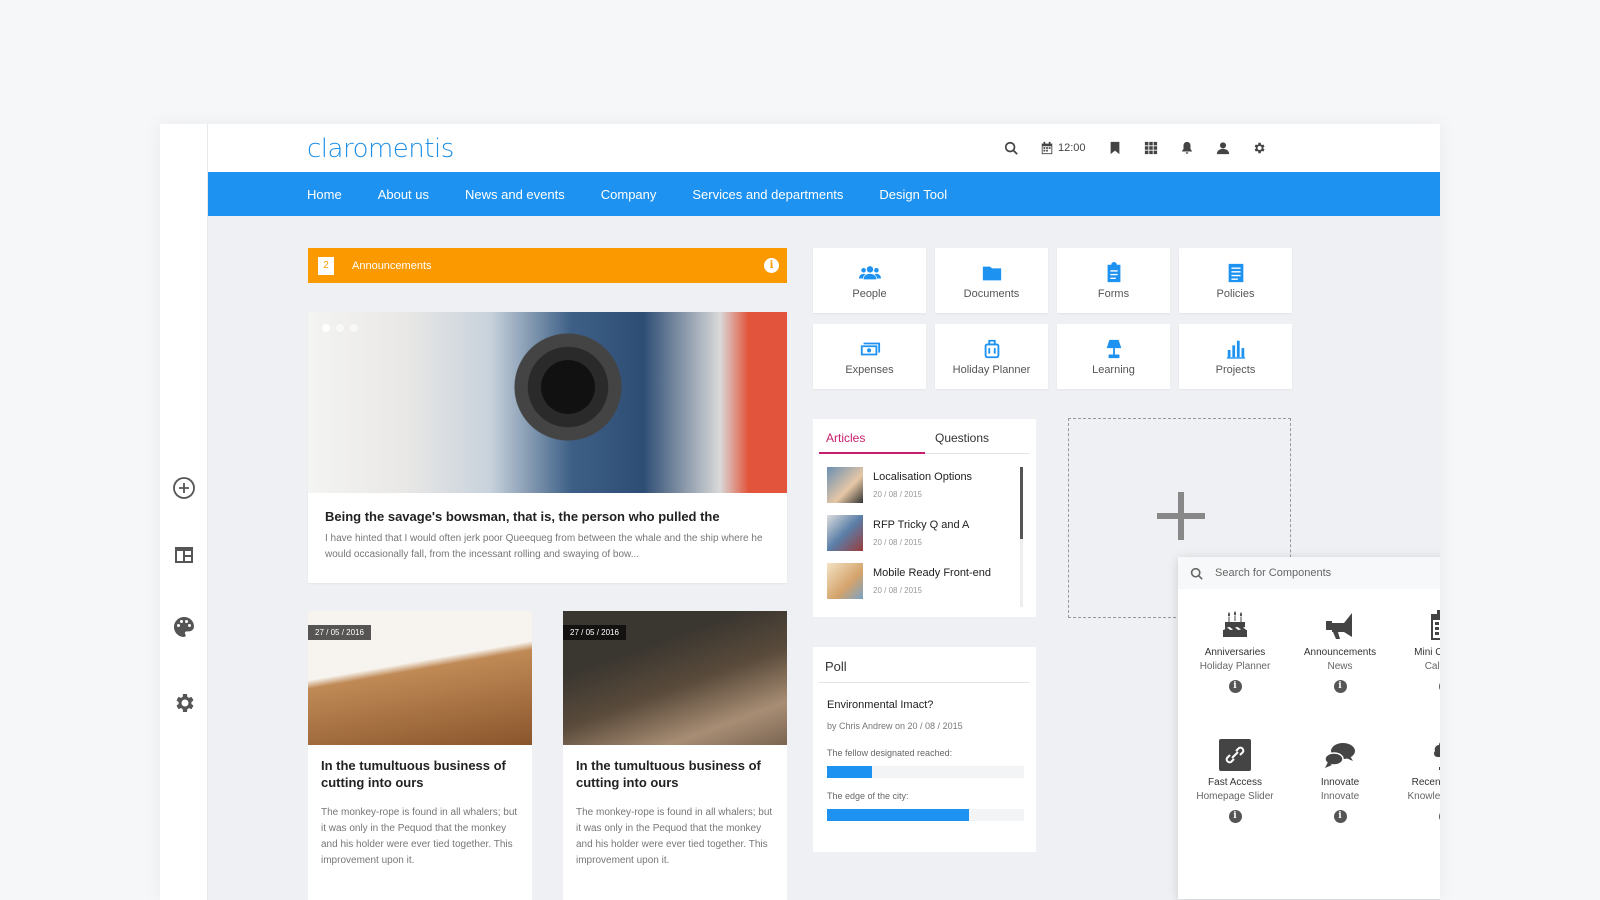 This screenshot has height=900, width=1600. What do you see at coordinates (1181, 516) in the screenshot?
I see `plus-icon` at bounding box center [1181, 516].